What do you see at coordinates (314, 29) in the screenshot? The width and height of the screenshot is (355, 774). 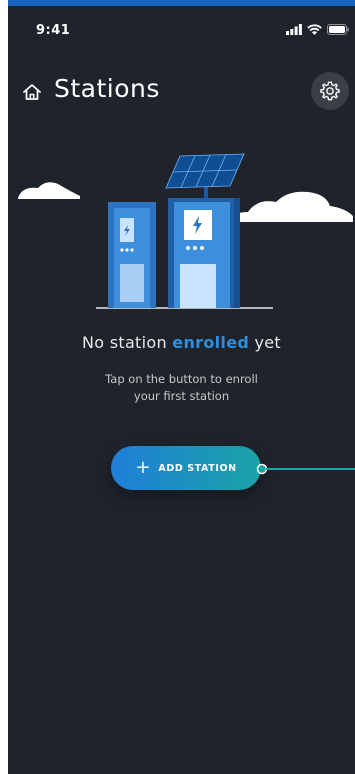 I see `wifi-icon` at bounding box center [314, 29].